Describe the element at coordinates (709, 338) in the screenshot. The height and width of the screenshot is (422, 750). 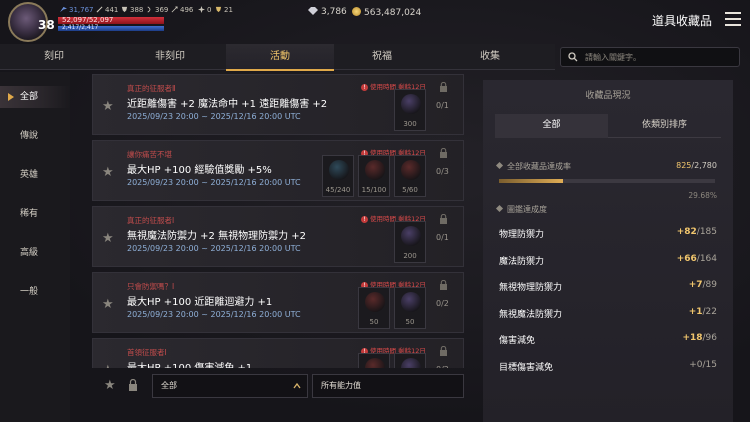
I see `attribute-total: /96` at that location.